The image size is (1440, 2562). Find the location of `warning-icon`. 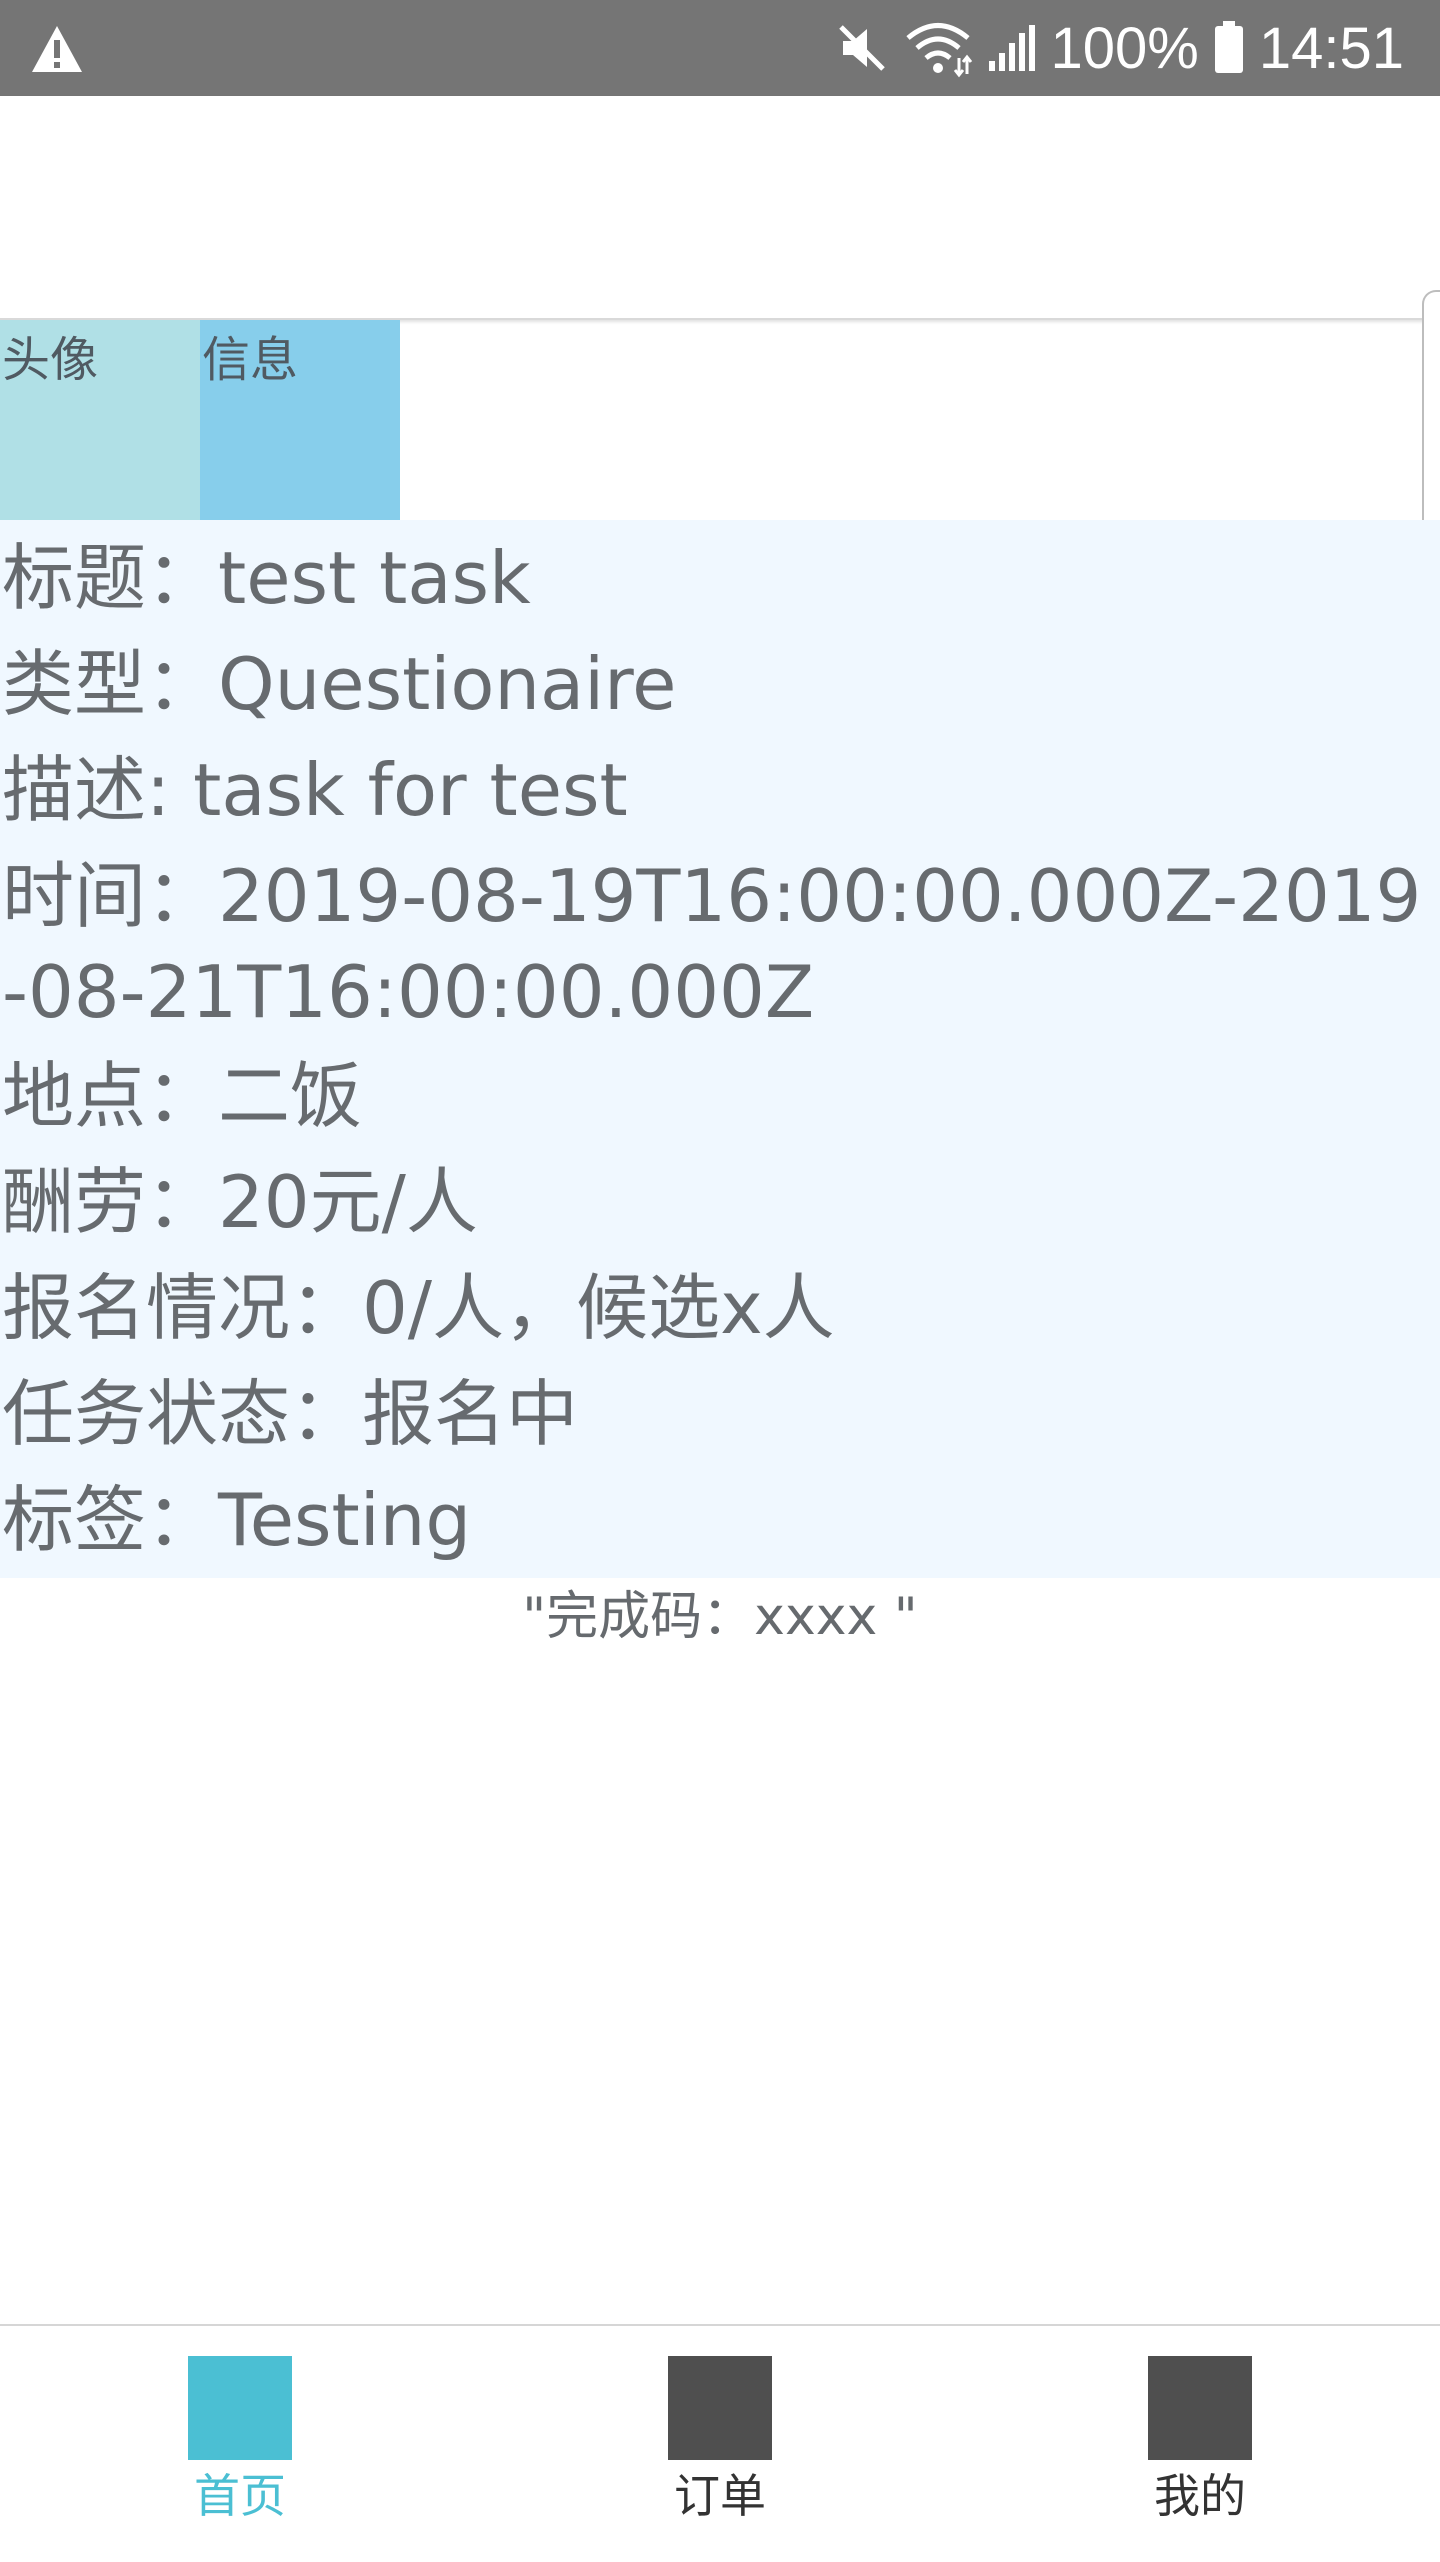

warning-icon is located at coordinates (57, 49).